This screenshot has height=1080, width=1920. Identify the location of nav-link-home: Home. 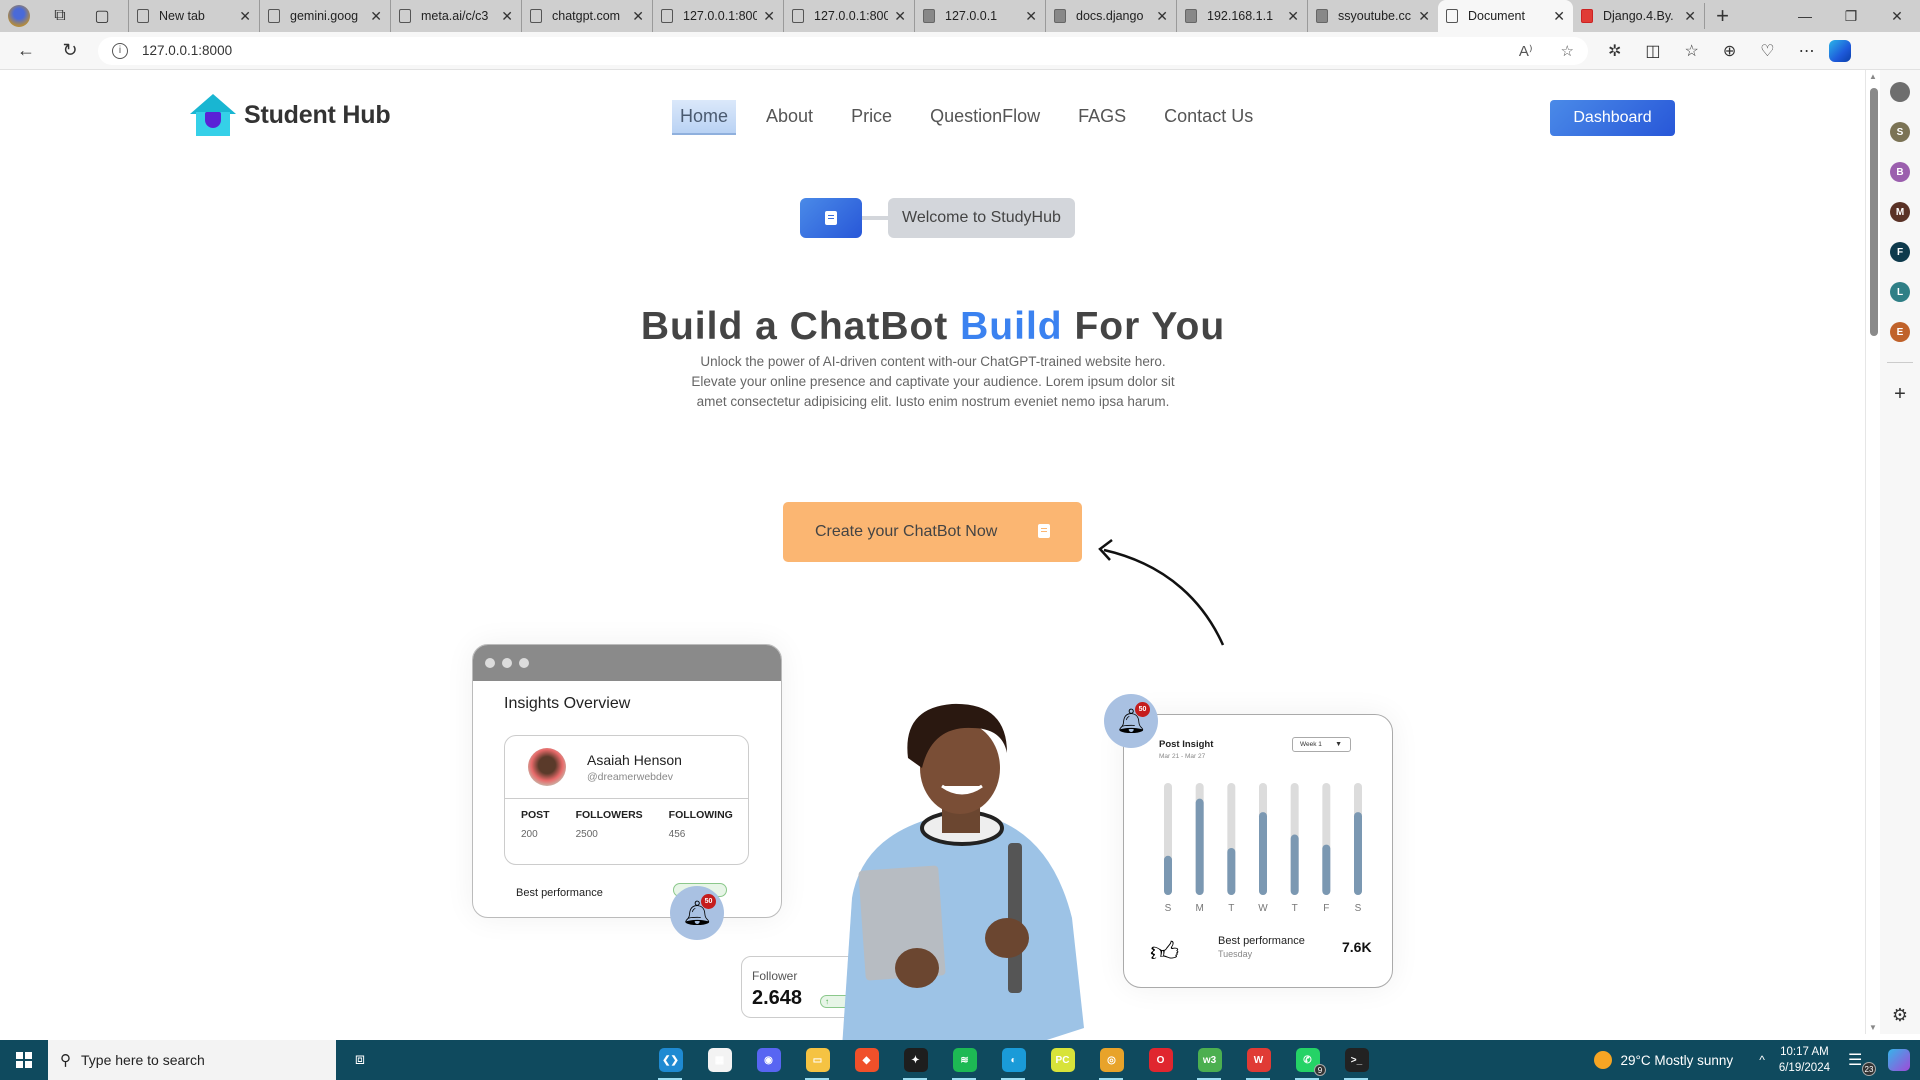
(704, 117).